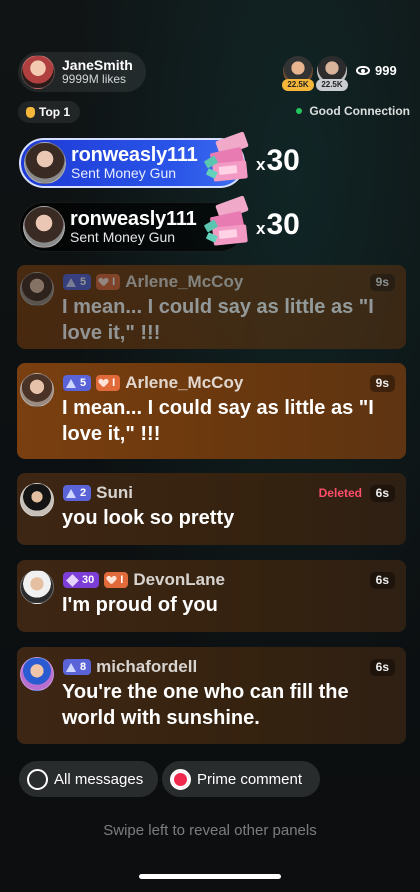  Describe the element at coordinates (97, 65) in the screenshot. I see `host-name: JaneSmith` at that location.